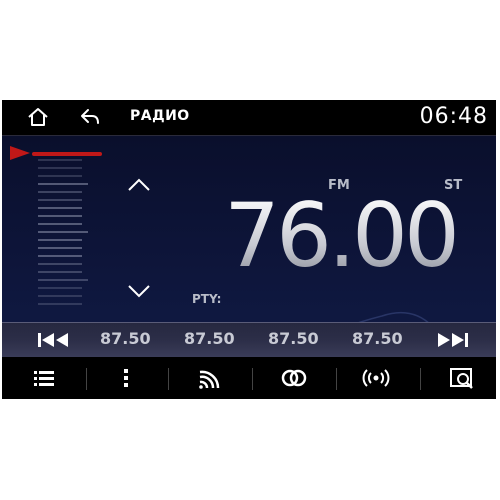  Describe the element at coordinates (210, 378) in the screenshot. I see `signal-icon` at that location.